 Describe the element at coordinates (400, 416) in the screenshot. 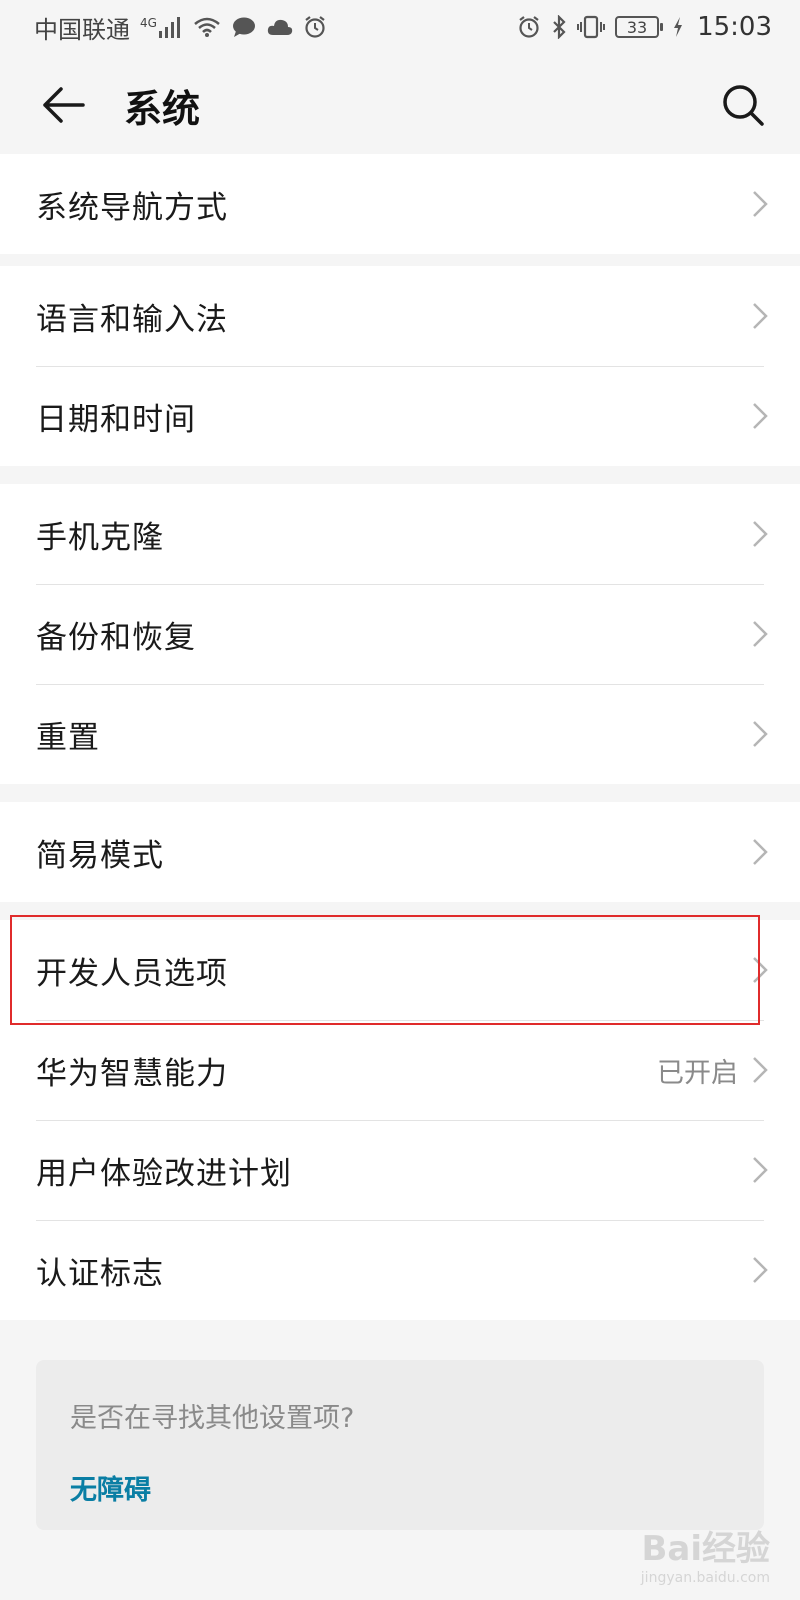

I see `setting-item-date-time: 日期和时间` at that location.